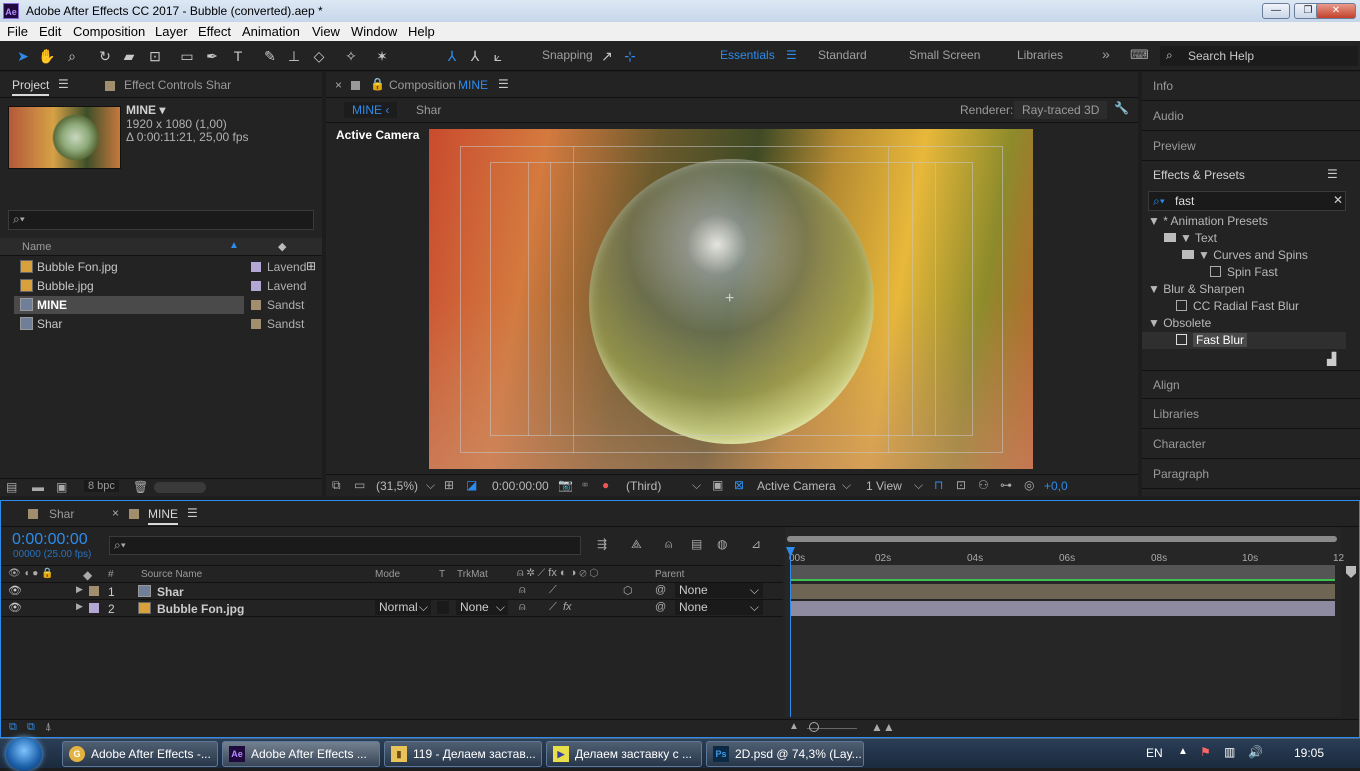  I want to click on close-button: ✕, so click(1336, 11).